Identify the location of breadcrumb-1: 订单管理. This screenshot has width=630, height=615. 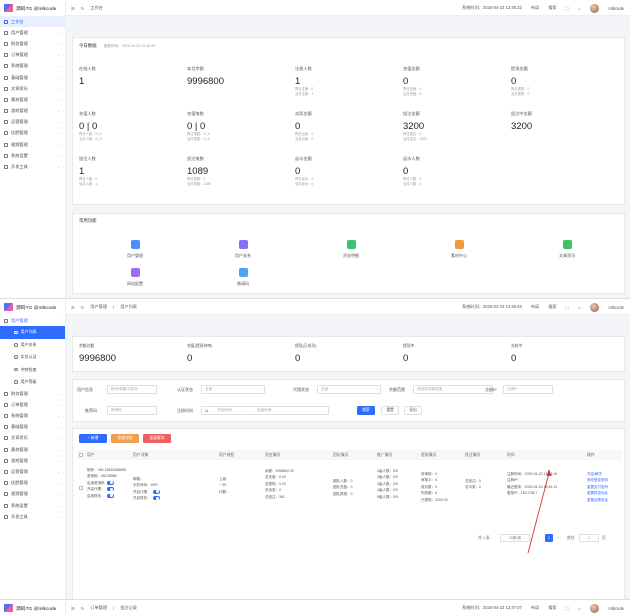
(98, 608).